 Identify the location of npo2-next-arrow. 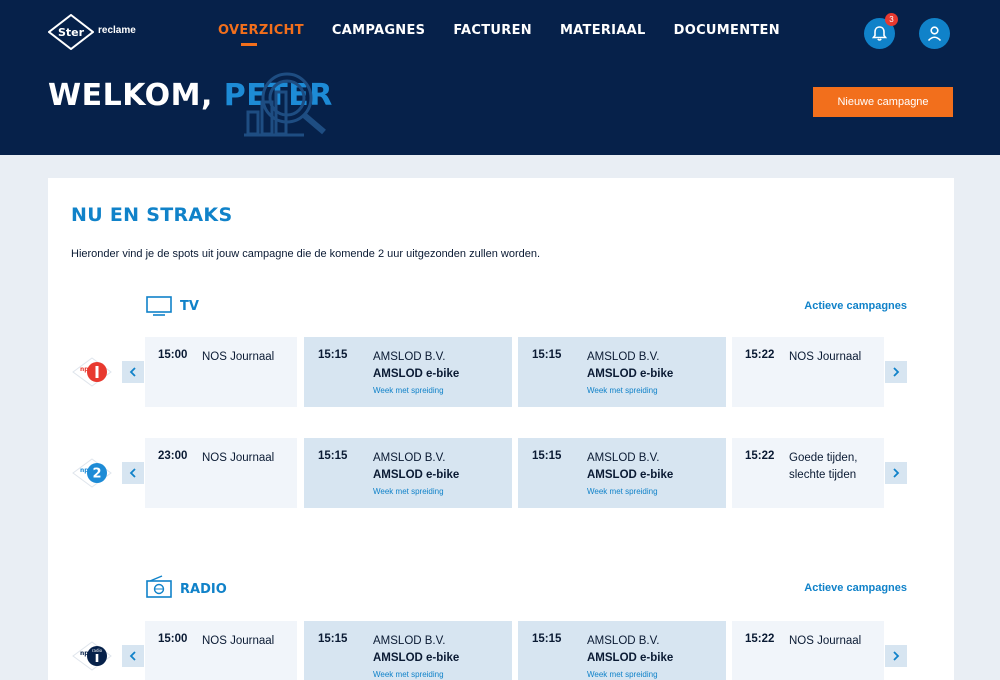
(896, 473).